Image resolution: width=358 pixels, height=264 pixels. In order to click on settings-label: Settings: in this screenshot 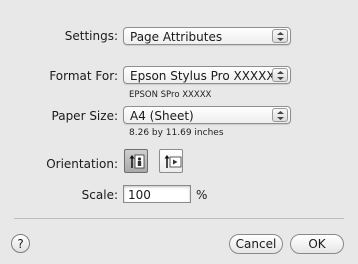, I will do `click(91, 36)`.